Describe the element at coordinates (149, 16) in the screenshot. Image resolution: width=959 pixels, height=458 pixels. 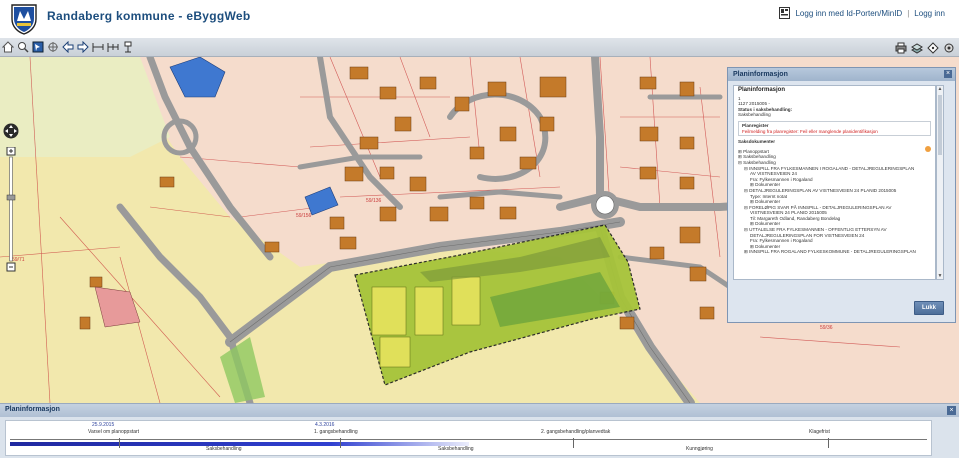
I see `app-title: Randaberg kommune - eByggWeb` at that location.